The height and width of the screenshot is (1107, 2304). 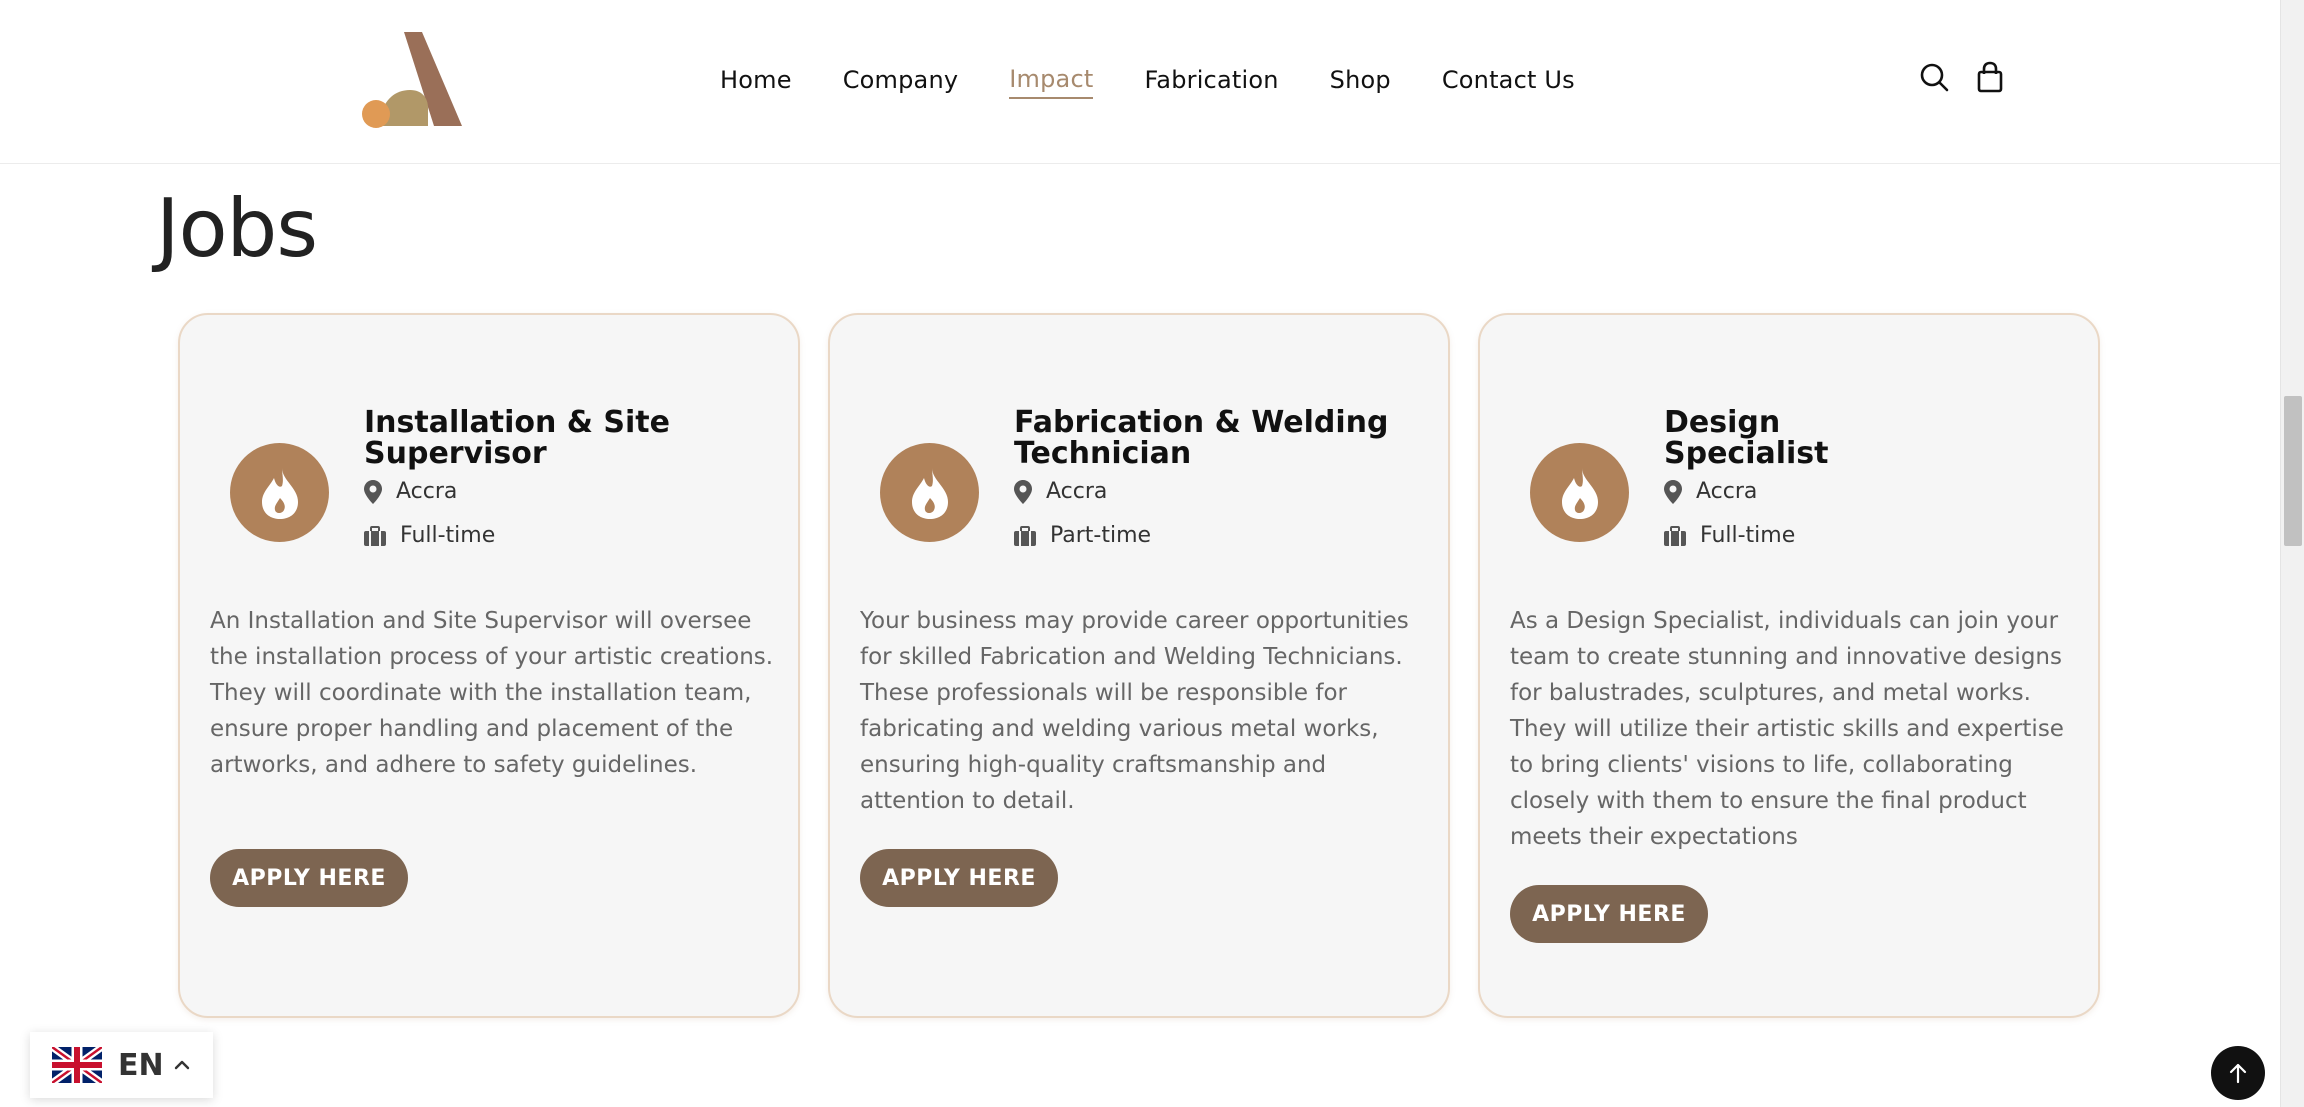 I want to click on chevron-up-icon, so click(x=181, y=1065).